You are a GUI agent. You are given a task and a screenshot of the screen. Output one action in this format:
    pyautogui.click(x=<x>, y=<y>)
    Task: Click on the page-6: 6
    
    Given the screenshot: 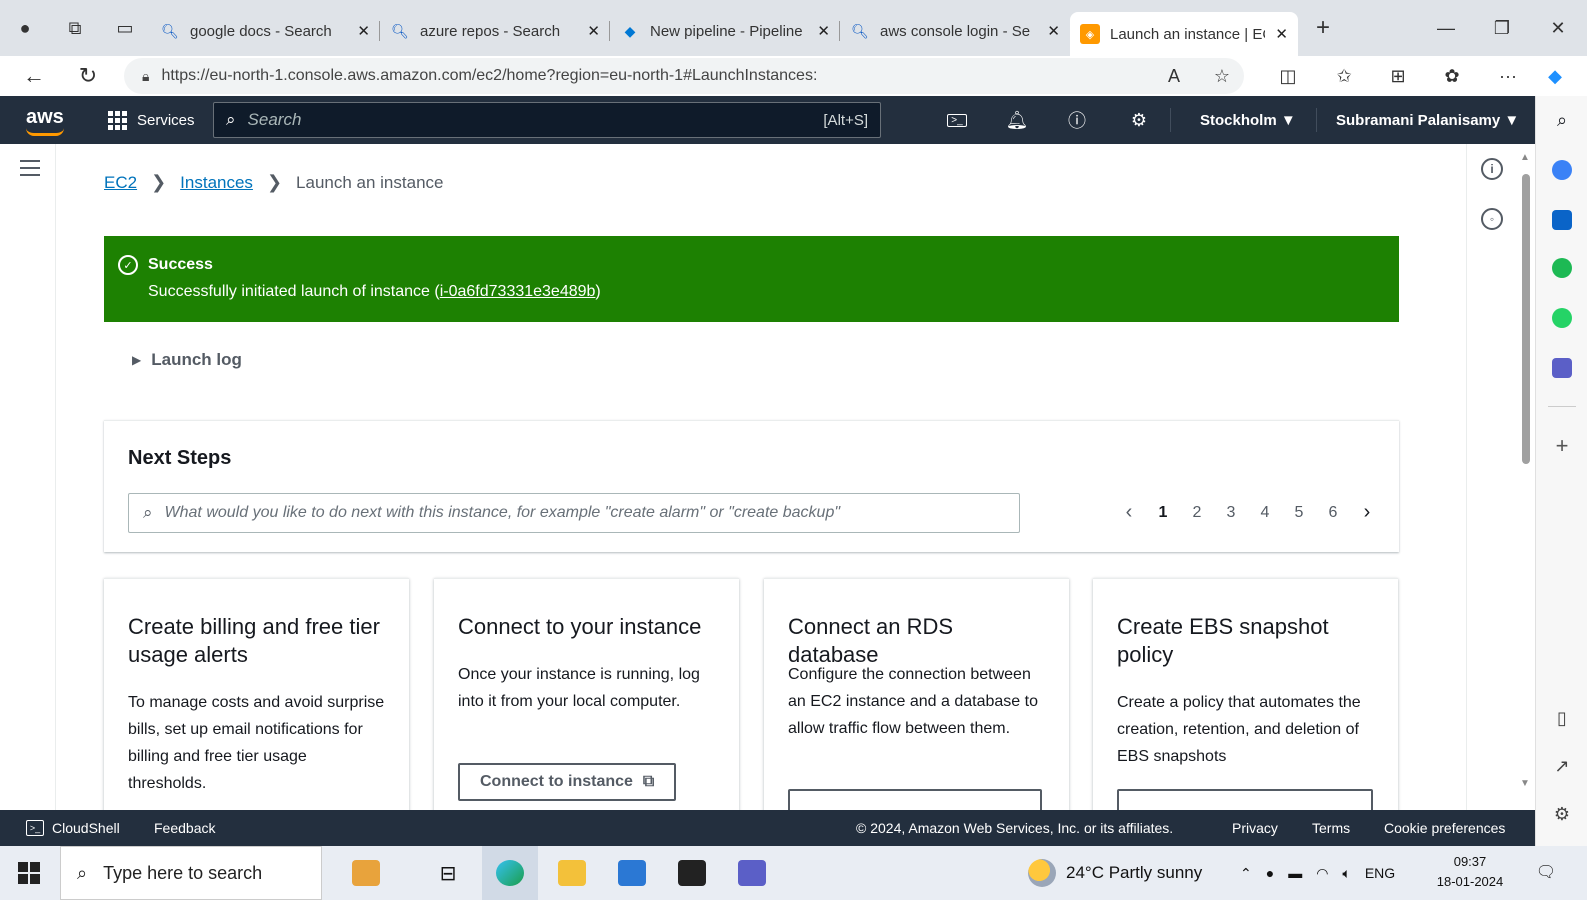 What is the action you would take?
    pyautogui.click(x=1333, y=513)
    